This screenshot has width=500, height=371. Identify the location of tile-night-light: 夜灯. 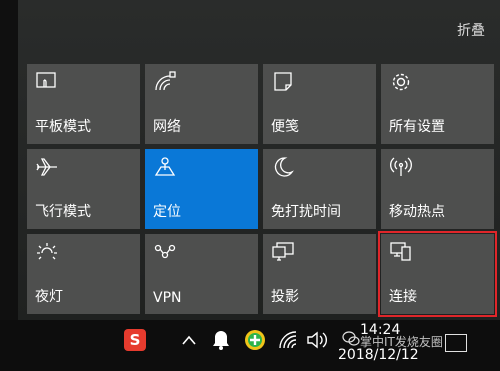
(83, 274).